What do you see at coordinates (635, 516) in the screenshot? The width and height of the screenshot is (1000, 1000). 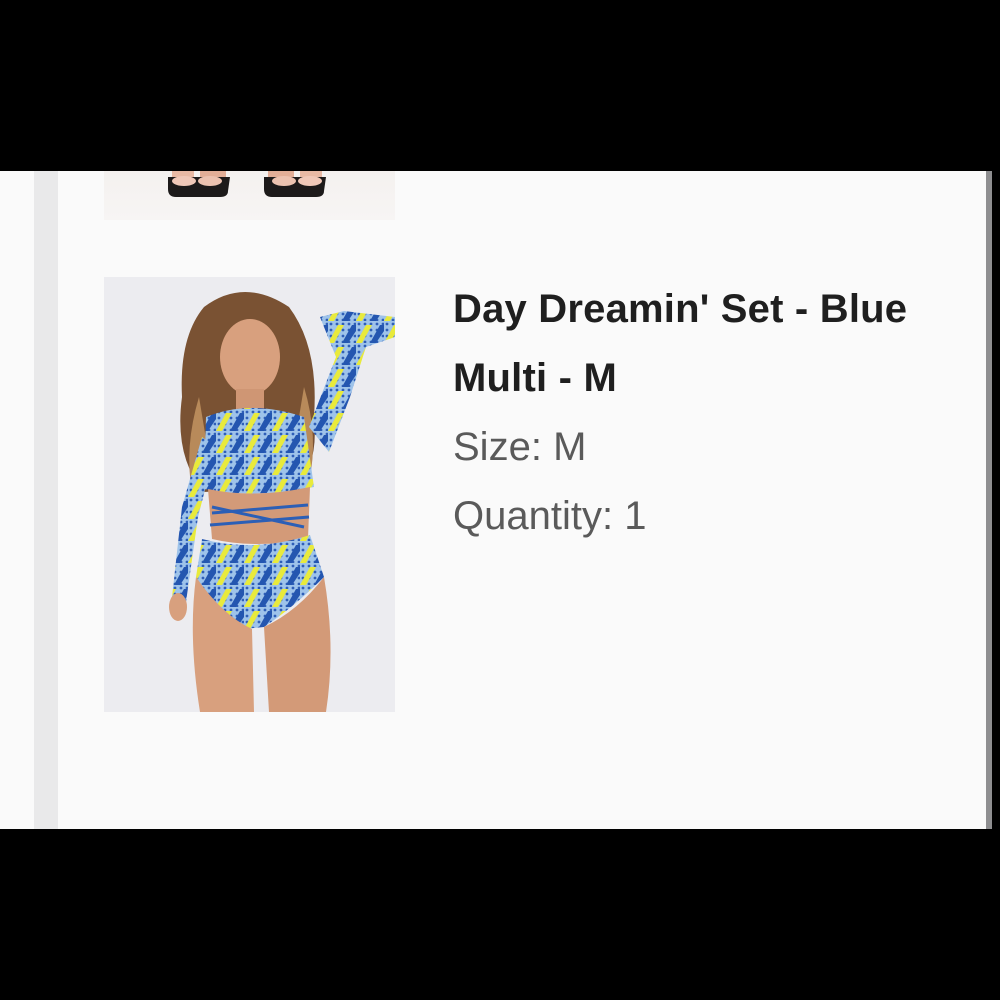 I see `quantity-value: 1` at bounding box center [635, 516].